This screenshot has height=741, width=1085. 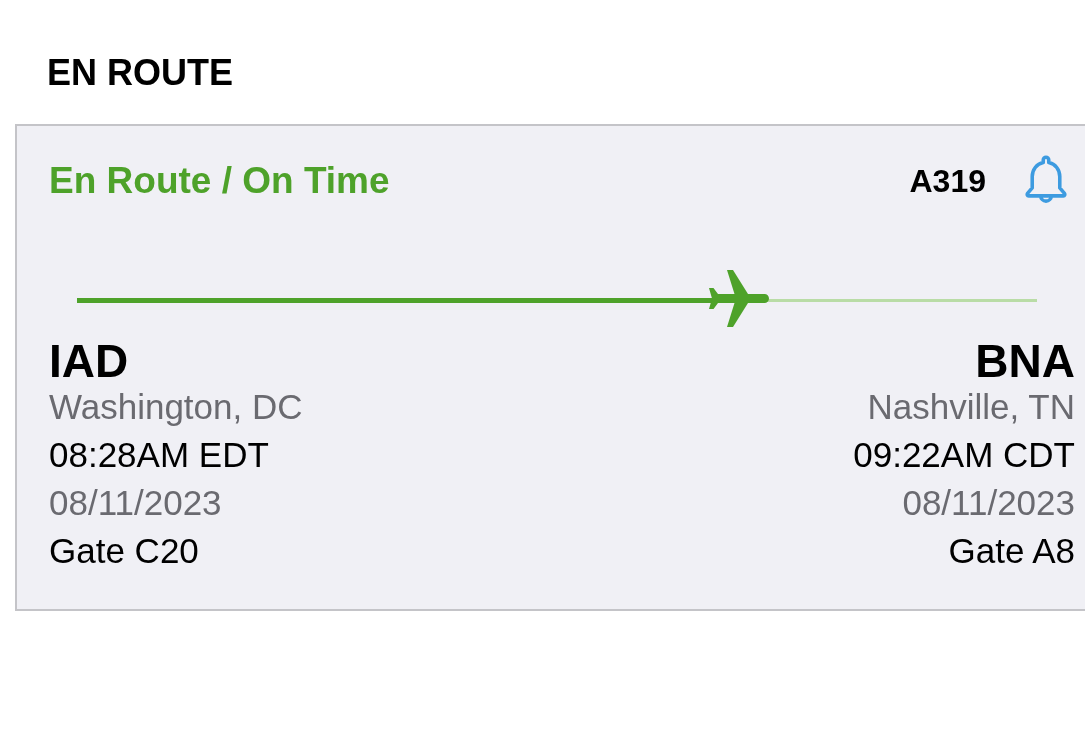 What do you see at coordinates (176, 407) in the screenshot?
I see `city-name: Washington, DC` at bounding box center [176, 407].